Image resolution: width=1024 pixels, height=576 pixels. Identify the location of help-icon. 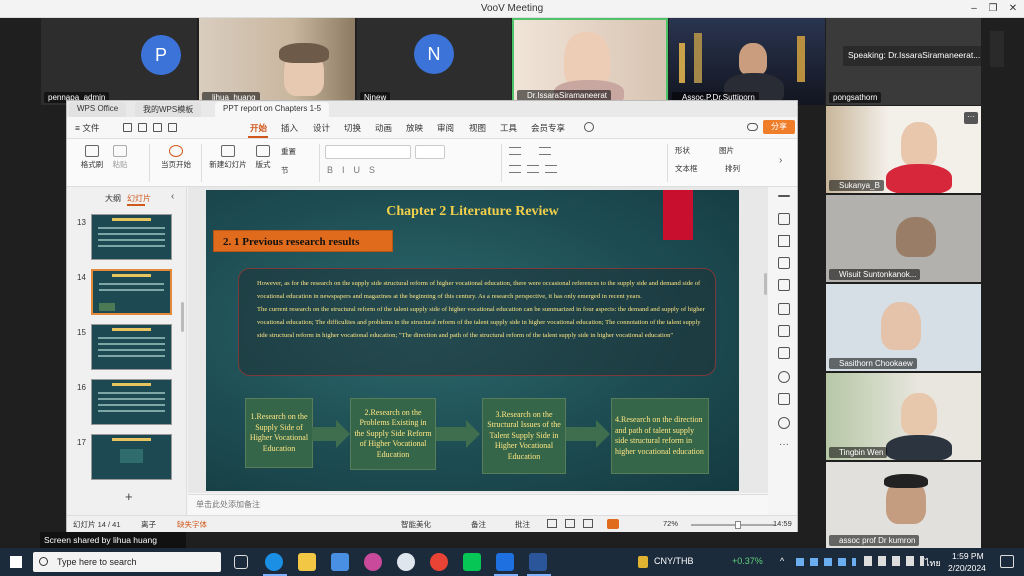
(784, 377).